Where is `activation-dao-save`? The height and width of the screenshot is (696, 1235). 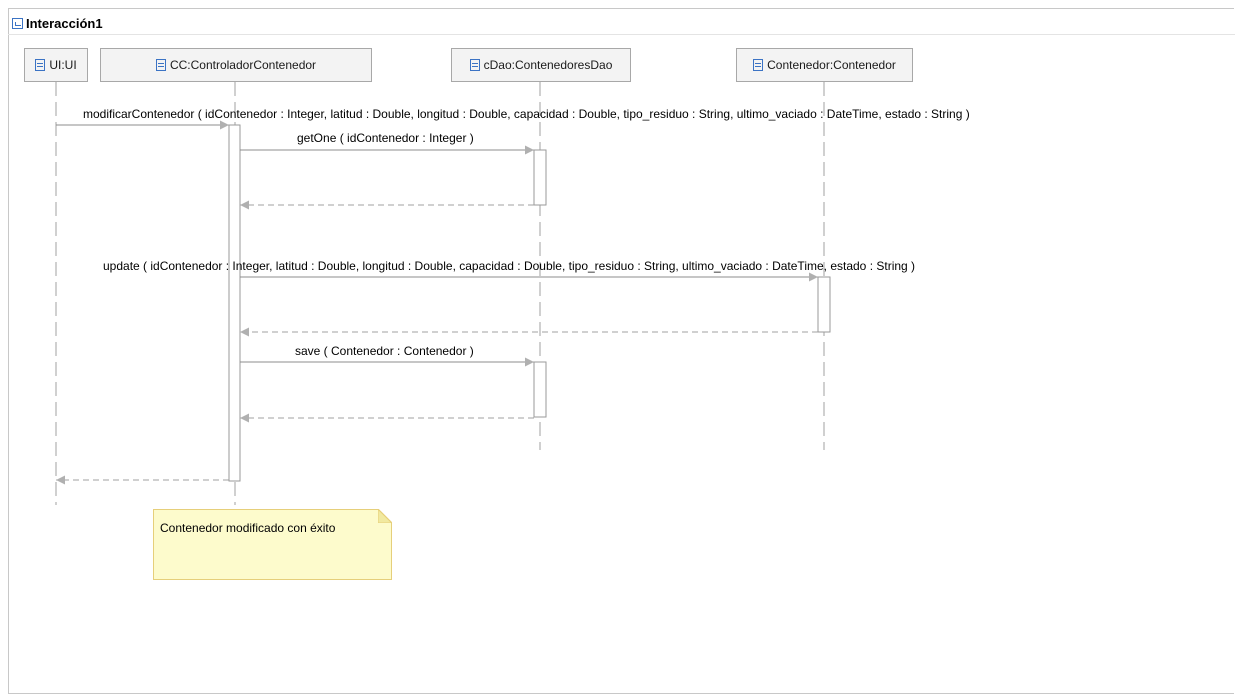 activation-dao-save is located at coordinates (540, 389).